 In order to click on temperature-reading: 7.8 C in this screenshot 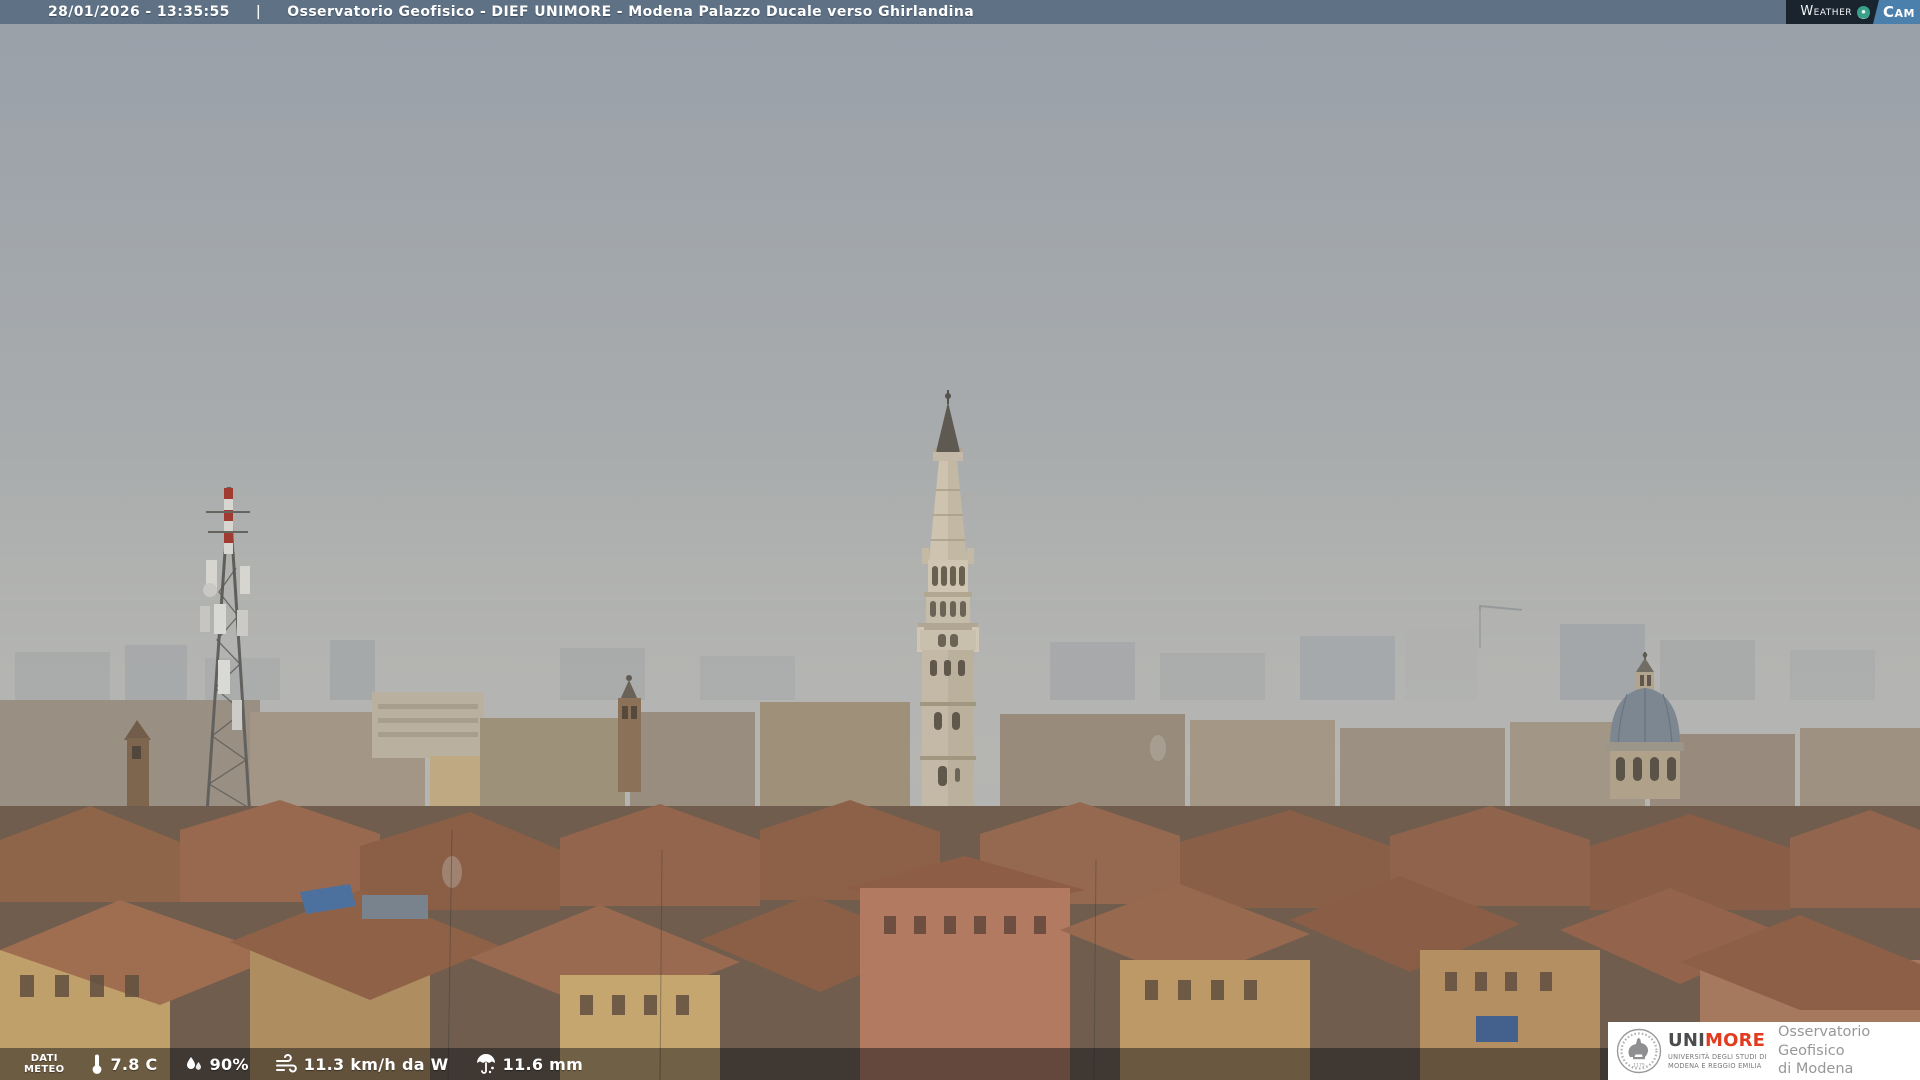, I will do `click(123, 1064)`.